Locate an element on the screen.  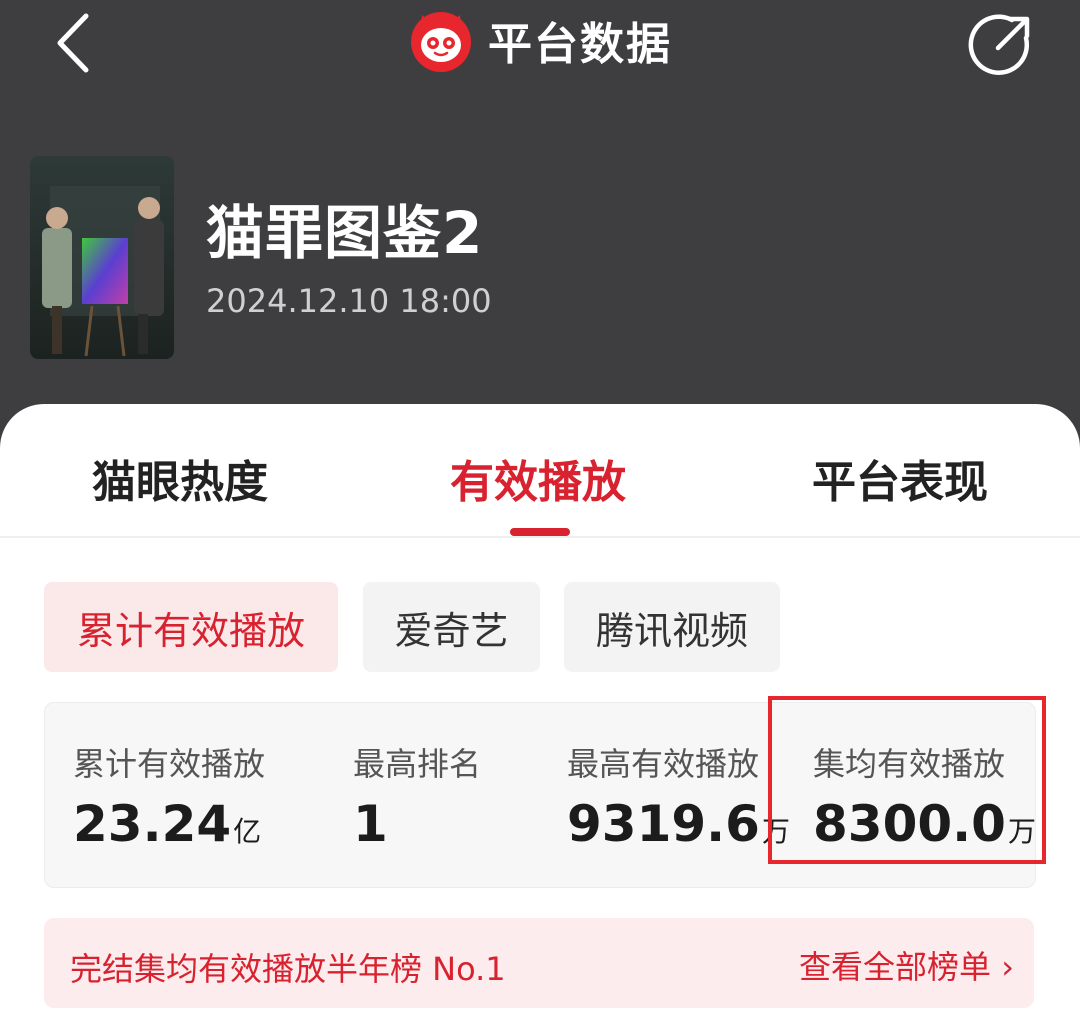
tab-bar: 猫眼热度 有效播放 平台表现 is located at coordinates (540, 471).